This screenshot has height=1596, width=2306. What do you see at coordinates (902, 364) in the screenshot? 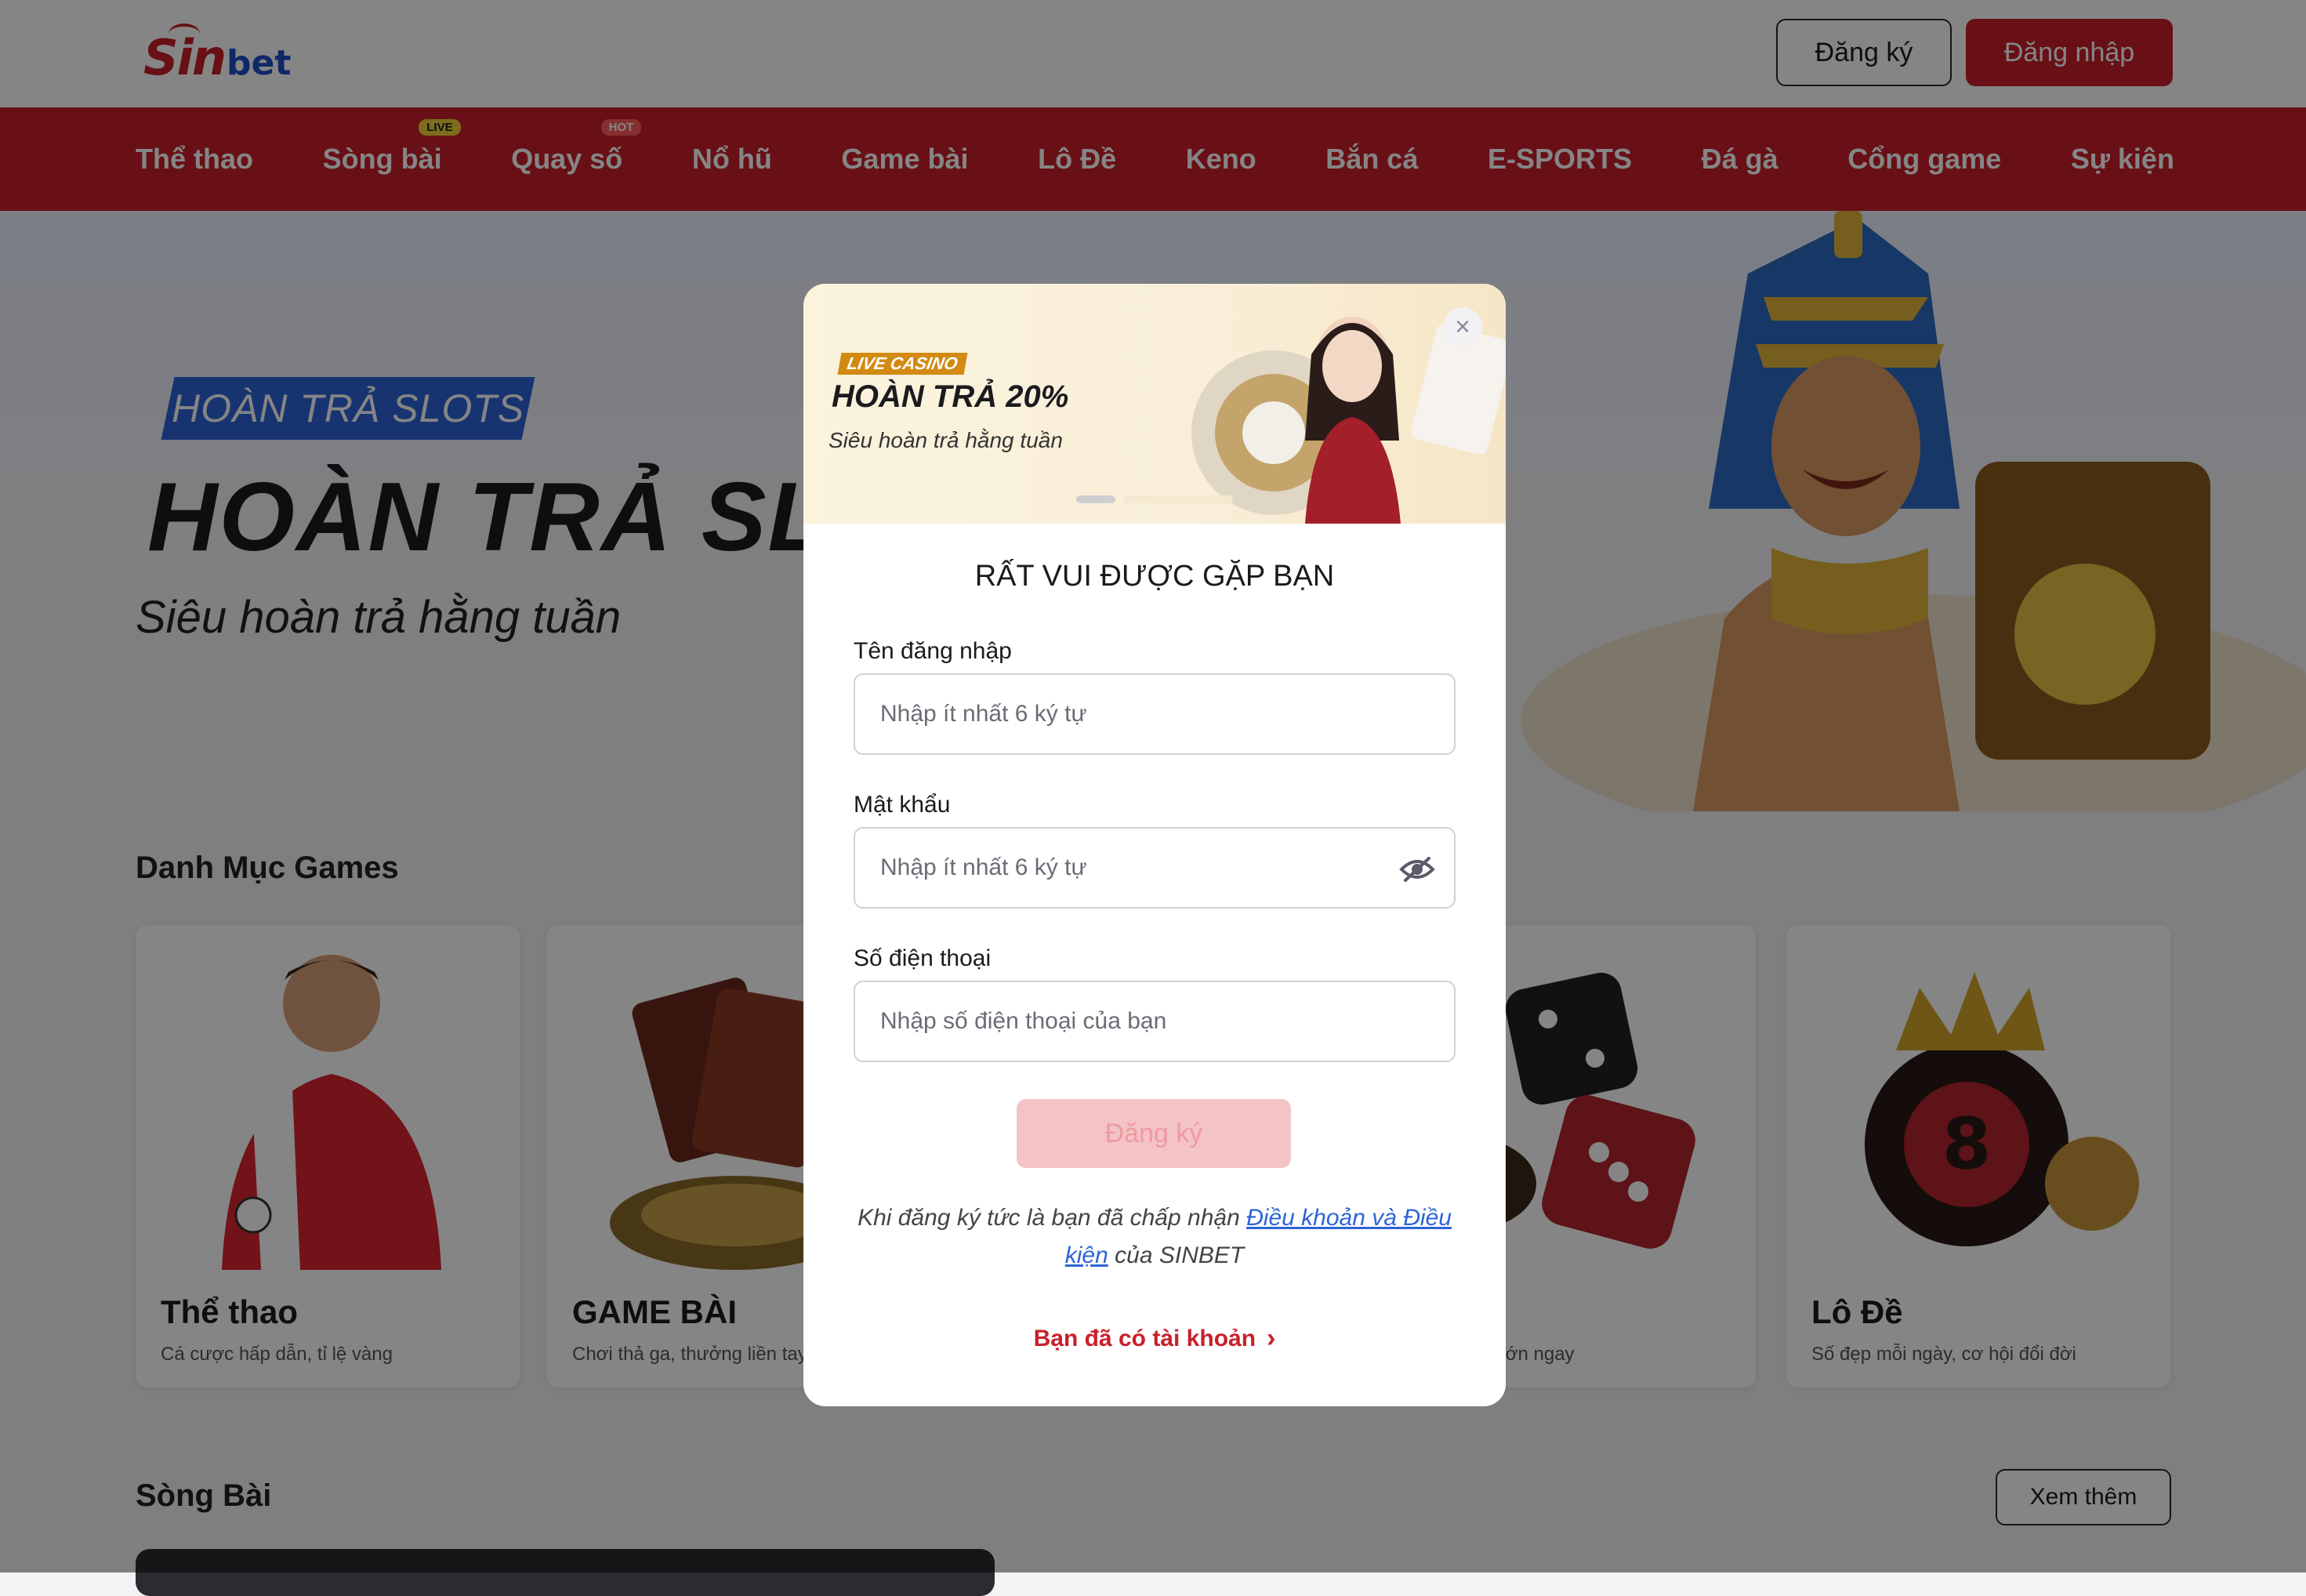
I see `live-casino-tag: LIVE CASINO` at bounding box center [902, 364].